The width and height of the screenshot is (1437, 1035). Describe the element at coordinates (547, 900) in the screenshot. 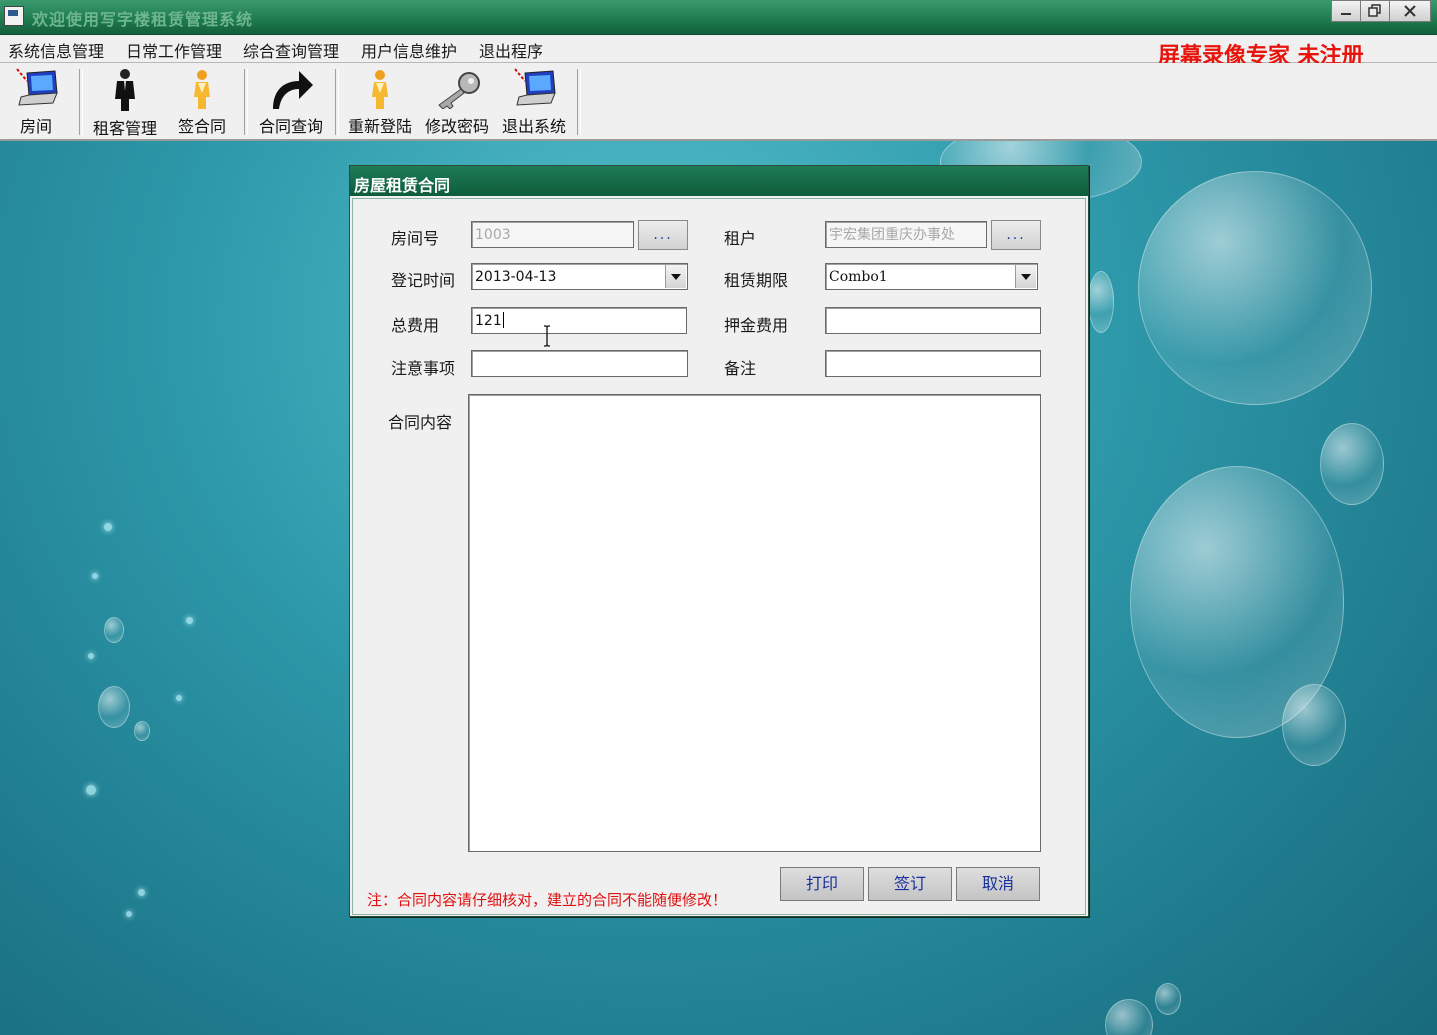

I see `contract-warning-note: 注：合同内容请仔细核对，建立的合同不能随便修改！` at that location.